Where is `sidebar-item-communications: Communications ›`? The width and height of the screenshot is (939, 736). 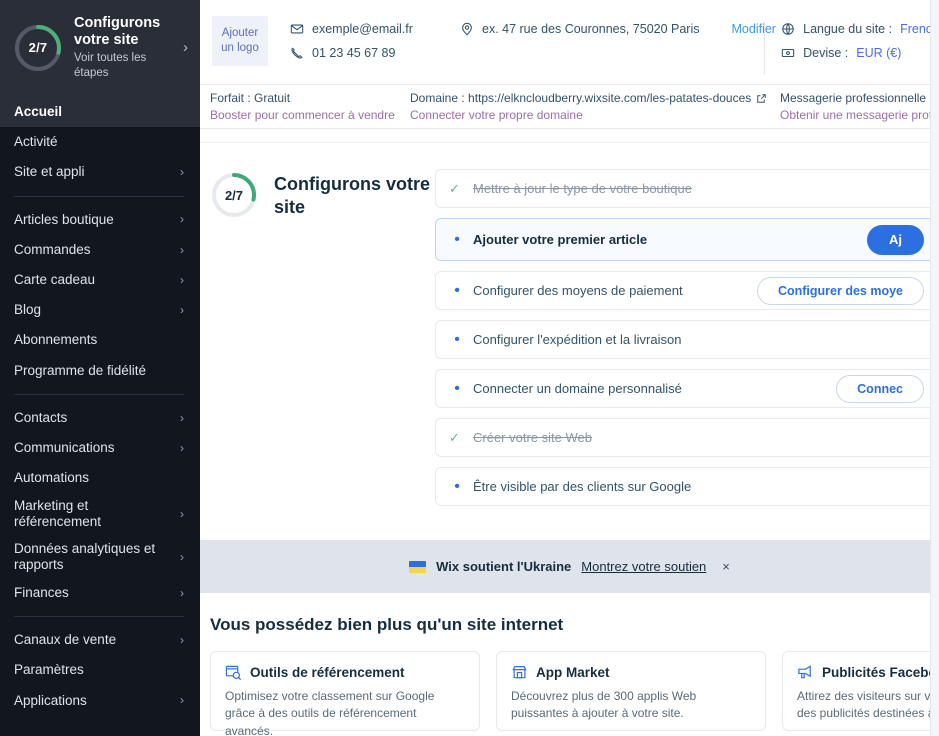
sidebar-item-communications: Communications › is located at coordinates (100, 448).